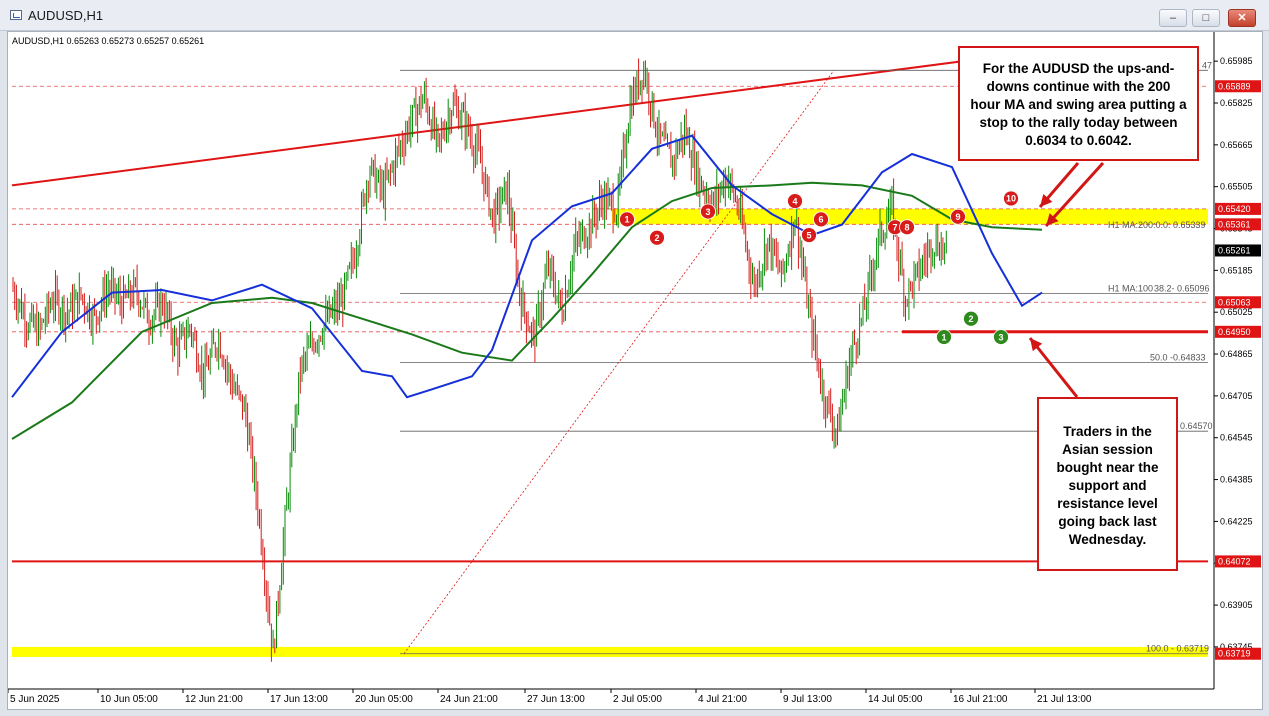 The image size is (1269, 716). Describe the element at coordinates (1234, 250) in the screenshot. I see `price-tag-label: 0.65261` at that location.